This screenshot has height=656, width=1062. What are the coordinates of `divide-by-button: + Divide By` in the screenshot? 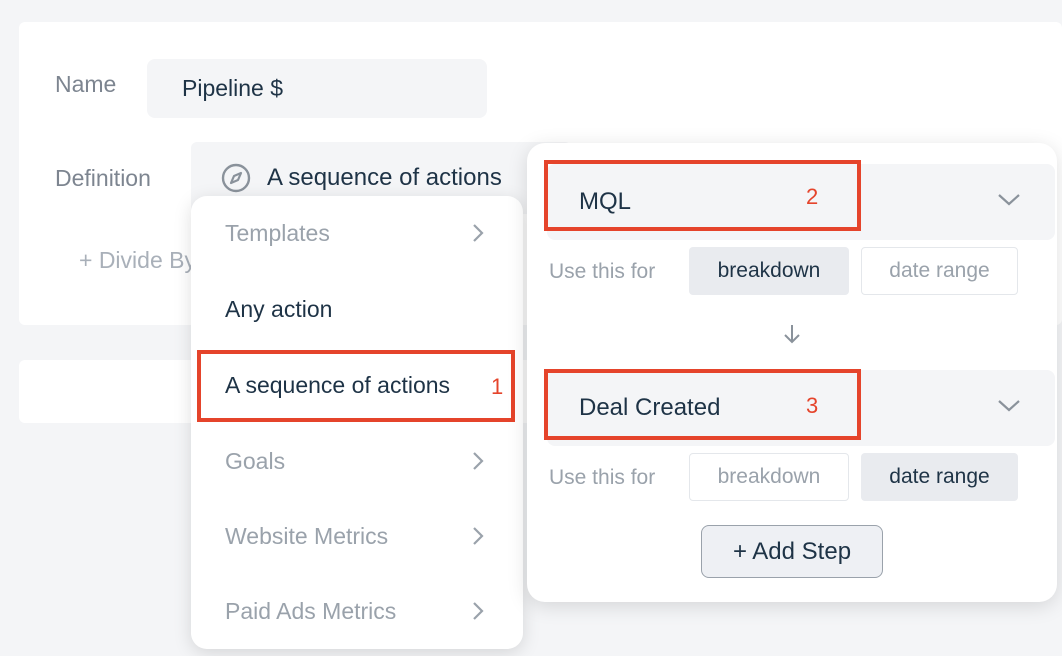 It's located at (139, 260).